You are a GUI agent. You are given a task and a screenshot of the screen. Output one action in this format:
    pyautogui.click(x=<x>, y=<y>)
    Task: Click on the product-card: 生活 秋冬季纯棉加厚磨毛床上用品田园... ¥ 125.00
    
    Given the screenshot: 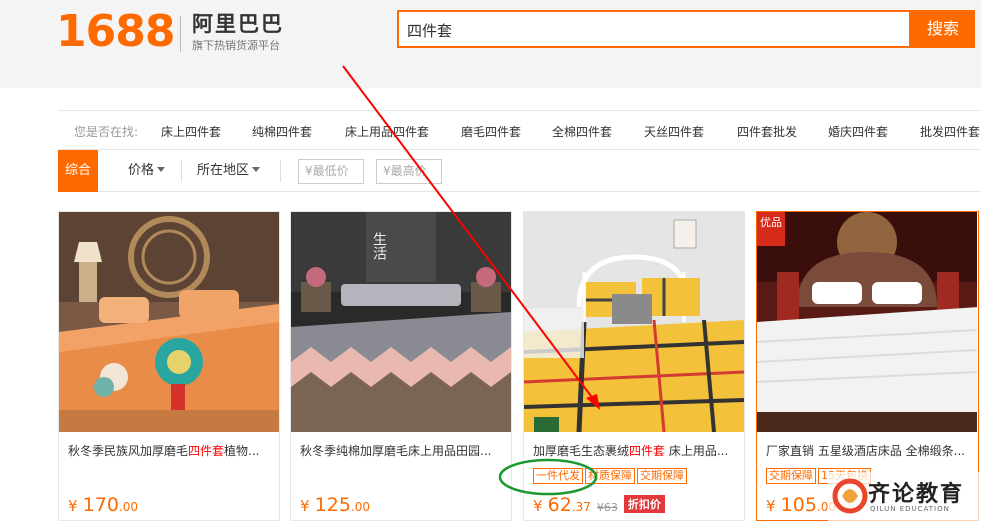 What is the action you would take?
    pyautogui.click(x=401, y=366)
    